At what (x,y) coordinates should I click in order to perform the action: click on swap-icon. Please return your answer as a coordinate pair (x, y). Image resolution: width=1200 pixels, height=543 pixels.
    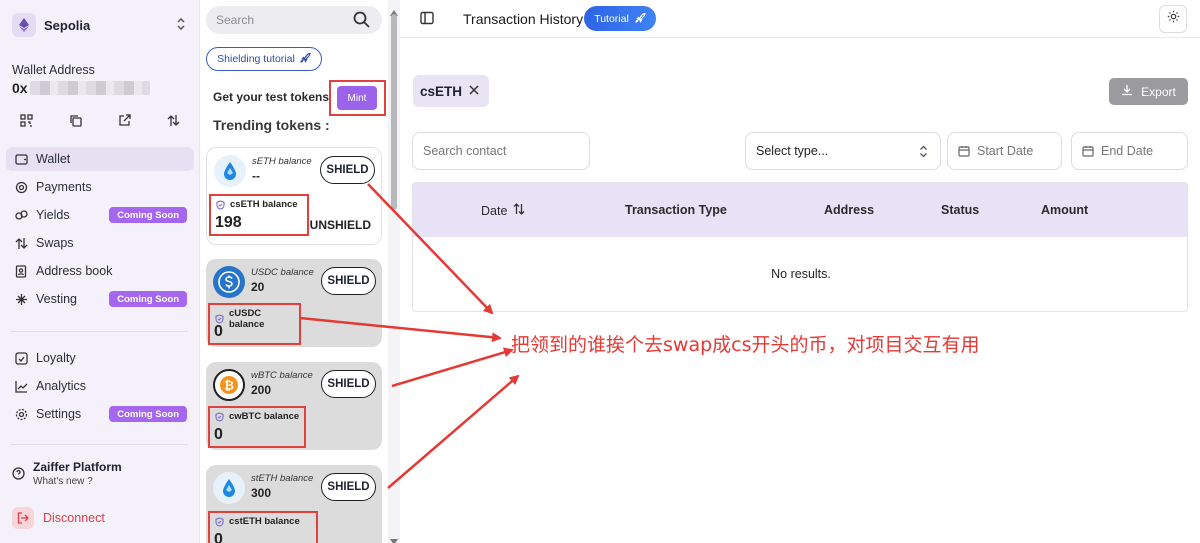
    Looking at the image, I should click on (21, 243).